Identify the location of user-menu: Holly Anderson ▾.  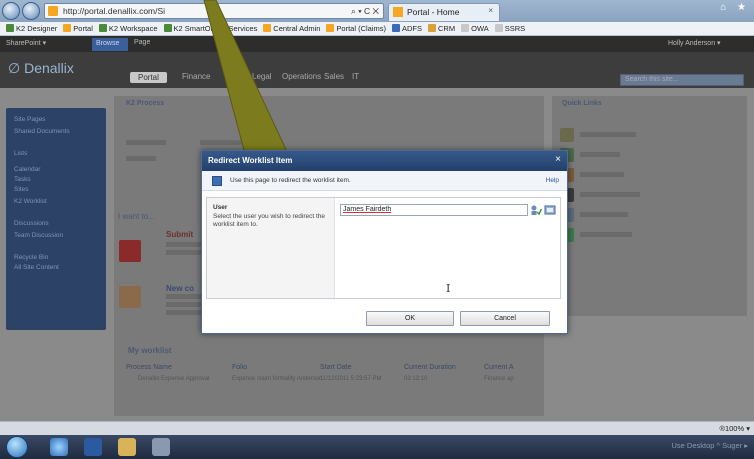
(694, 43).